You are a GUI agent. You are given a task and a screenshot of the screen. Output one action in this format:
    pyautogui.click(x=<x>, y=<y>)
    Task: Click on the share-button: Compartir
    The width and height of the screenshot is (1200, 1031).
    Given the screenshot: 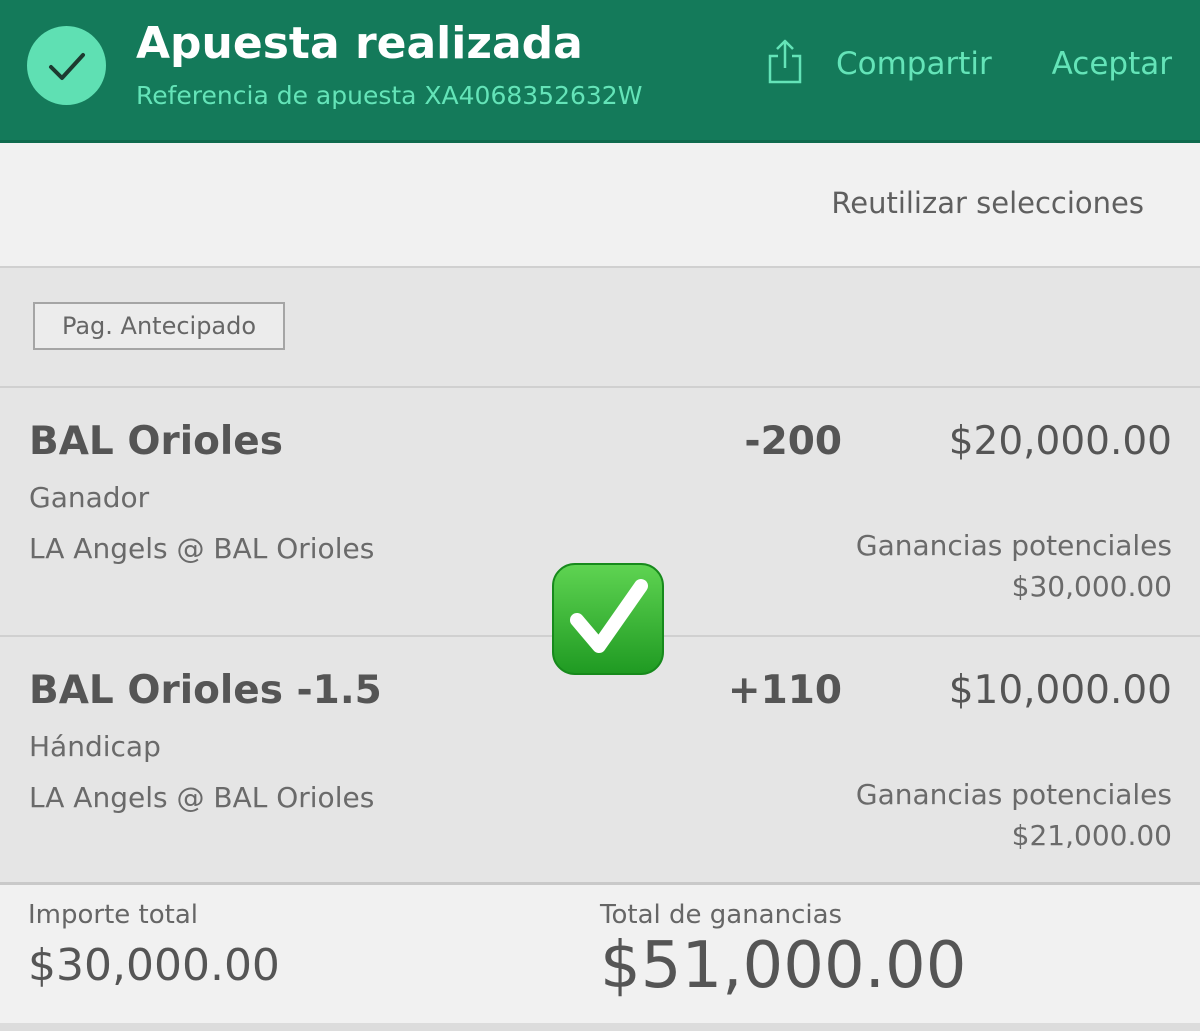 What is the action you would take?
    pyautogui.click(x=914, y=64)
    